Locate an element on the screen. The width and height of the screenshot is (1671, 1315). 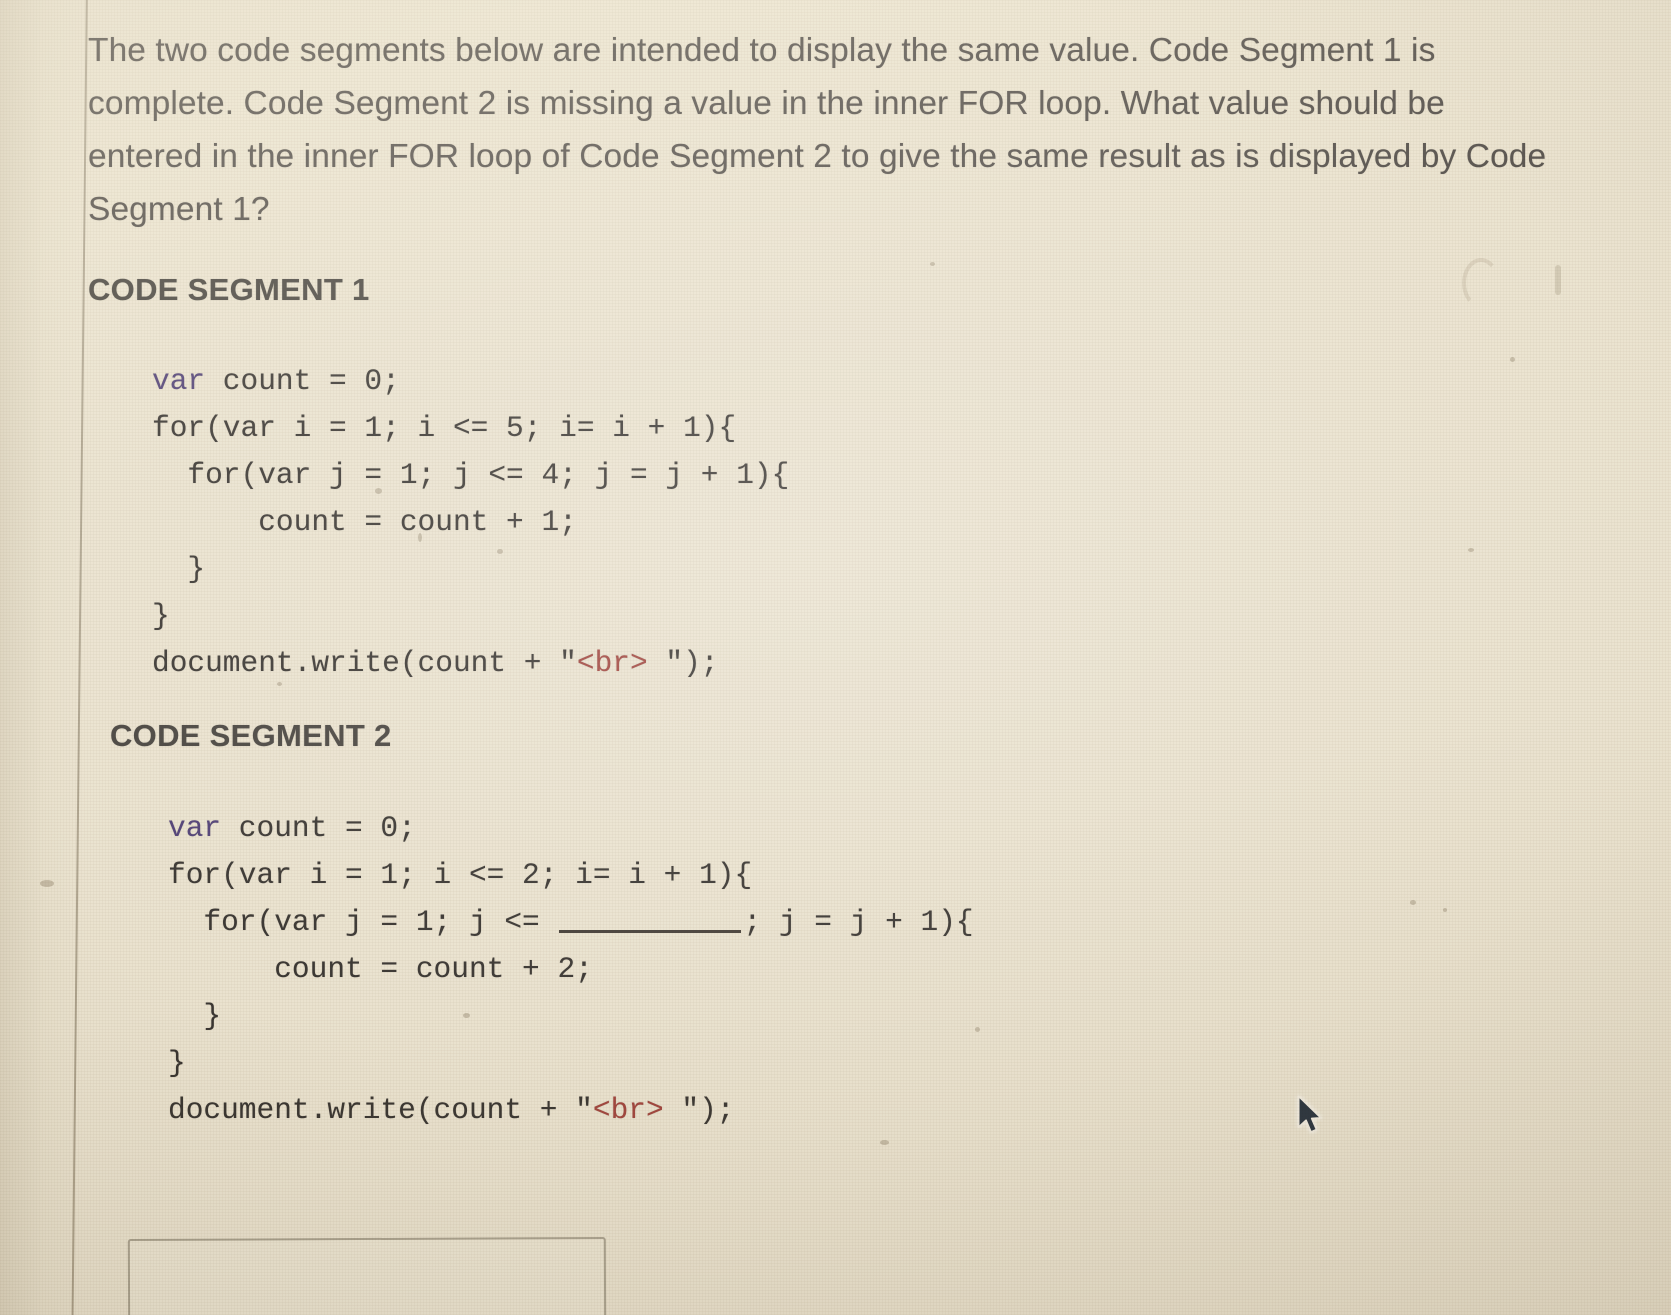
code-line-1-rest: count = 0; is located at coordinates (302, 381).